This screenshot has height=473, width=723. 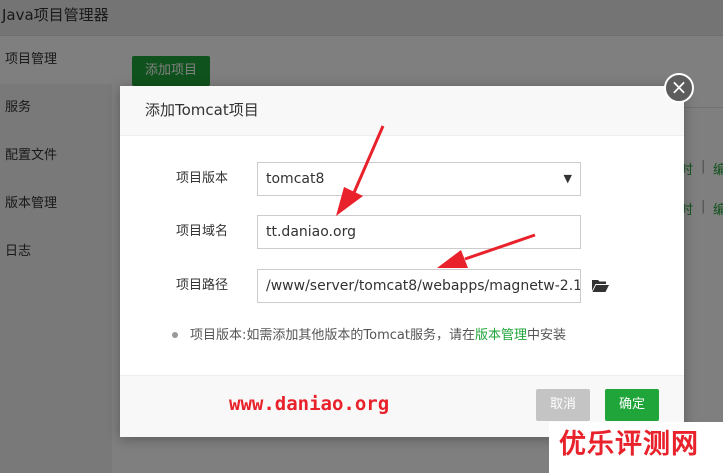 What do you see at coordinates (436, 196) in the screenshot?
I see `annotation-arrows` at bounding box center [436, 196].